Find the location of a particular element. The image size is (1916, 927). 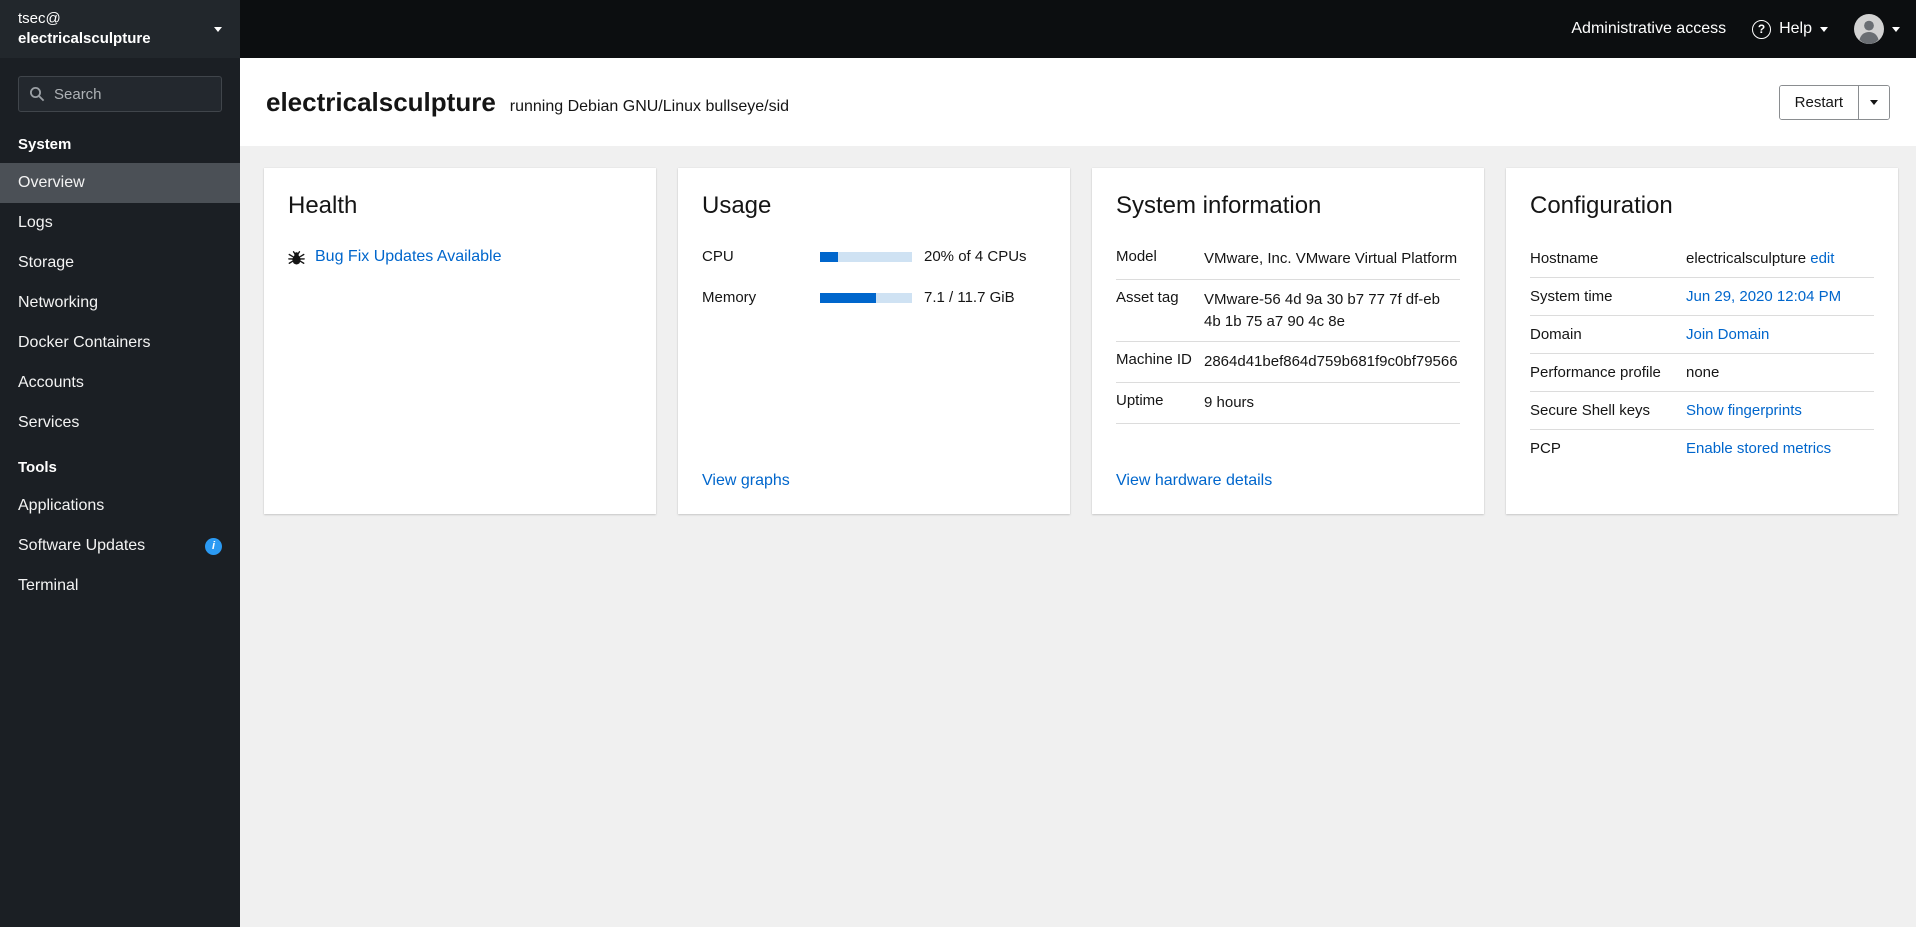

search-icon is located at coordinates (37, 94).